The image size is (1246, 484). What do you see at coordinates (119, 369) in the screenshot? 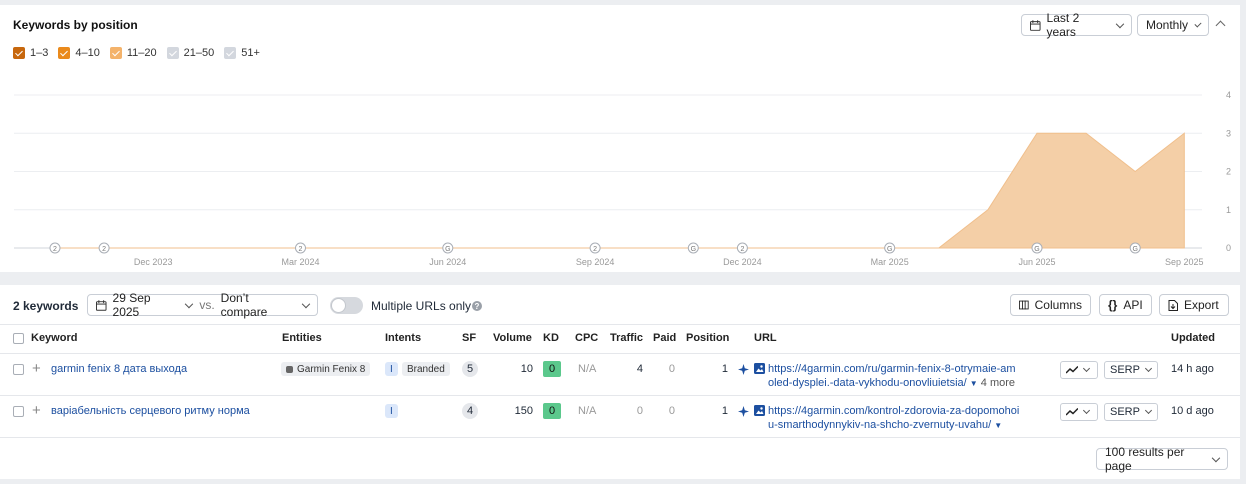
I see `keyword-link: garmin fenix 8 дата выхода` at bounding box center [119, 369].